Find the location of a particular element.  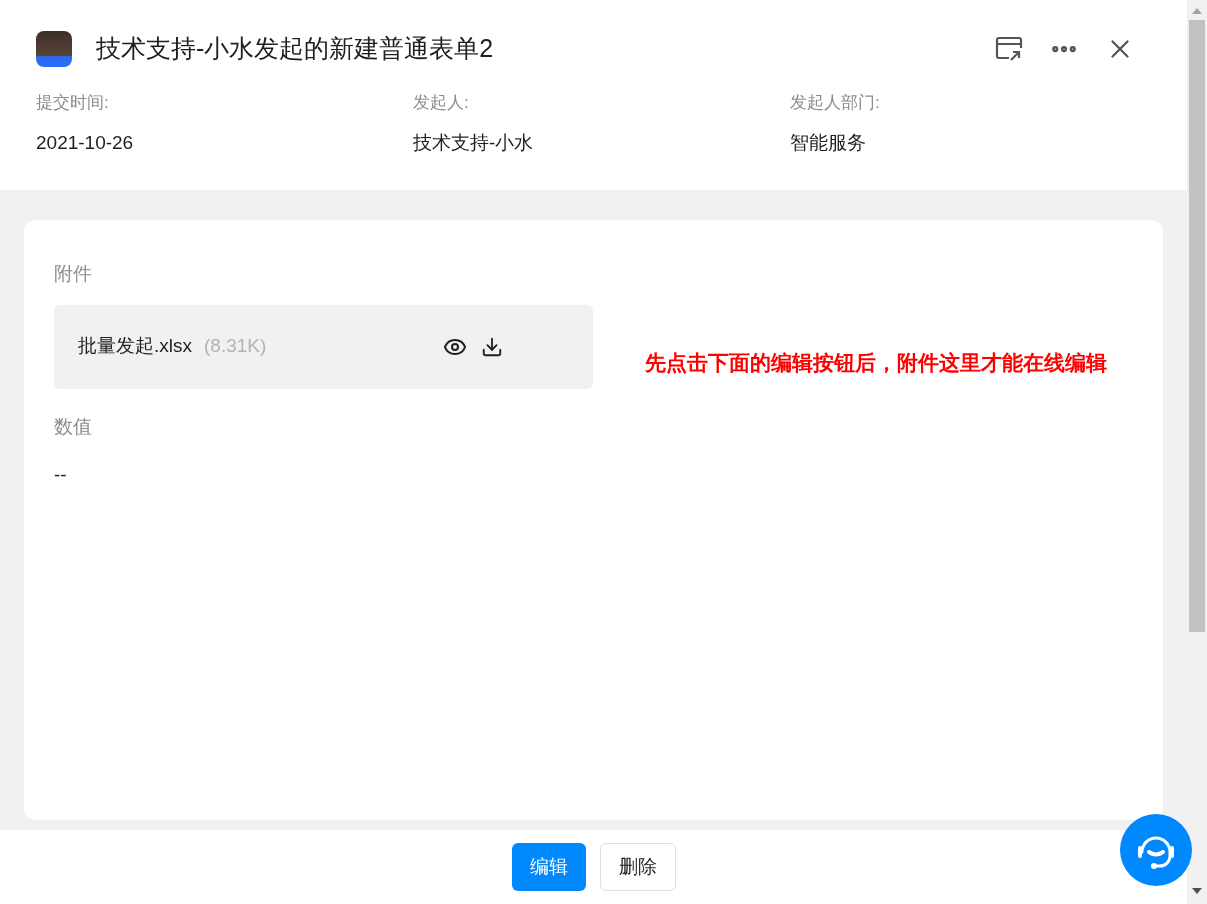

annotation-text: 先点击下面的编辑按钮后，附件这里才能在线编辑 is located at coordinates (876, 363).